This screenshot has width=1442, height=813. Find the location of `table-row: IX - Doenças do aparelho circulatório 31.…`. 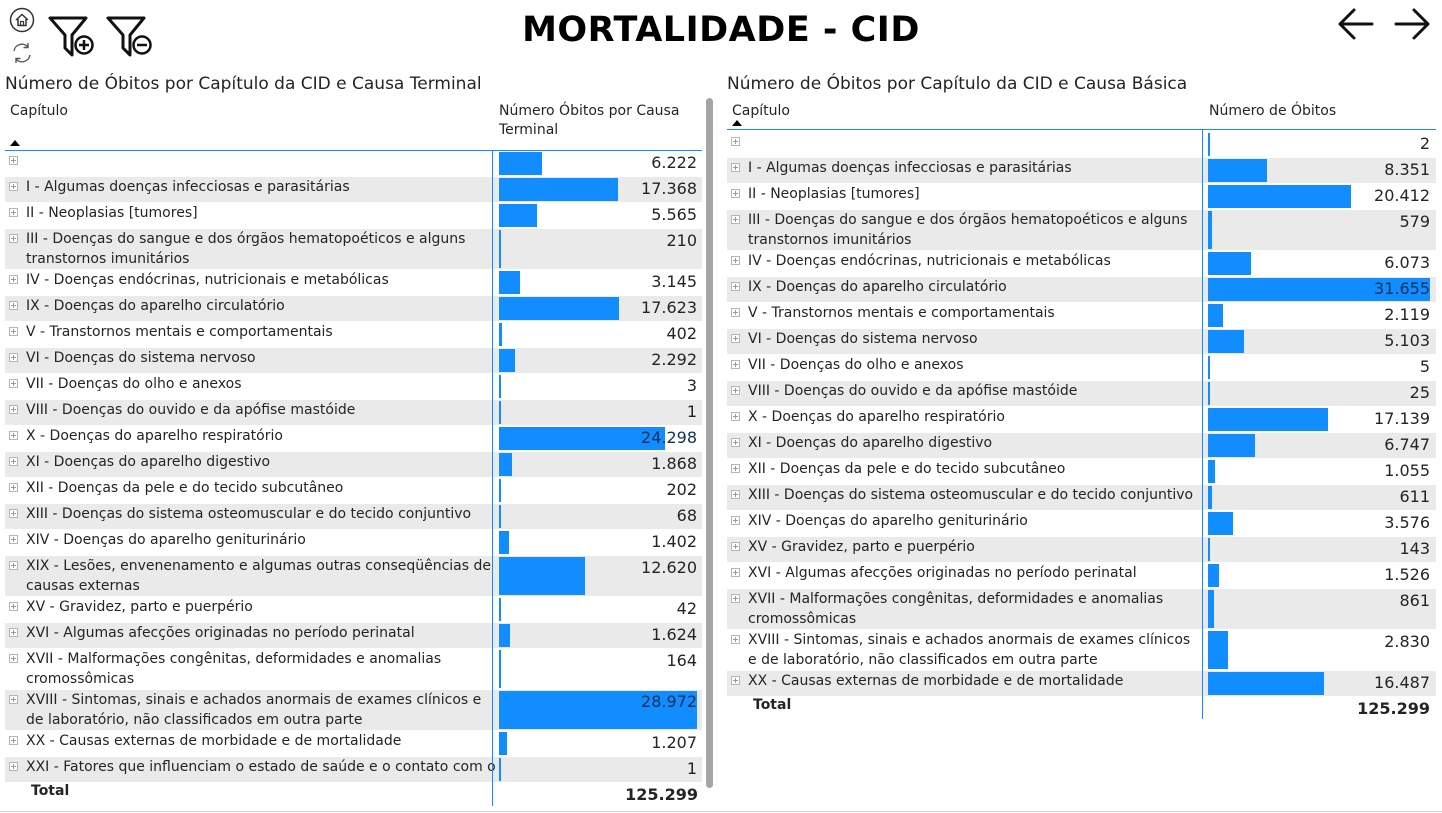

table-row: IX - Doenças do aparelho circulatório 31.… is located at coordinates (1081, 289).